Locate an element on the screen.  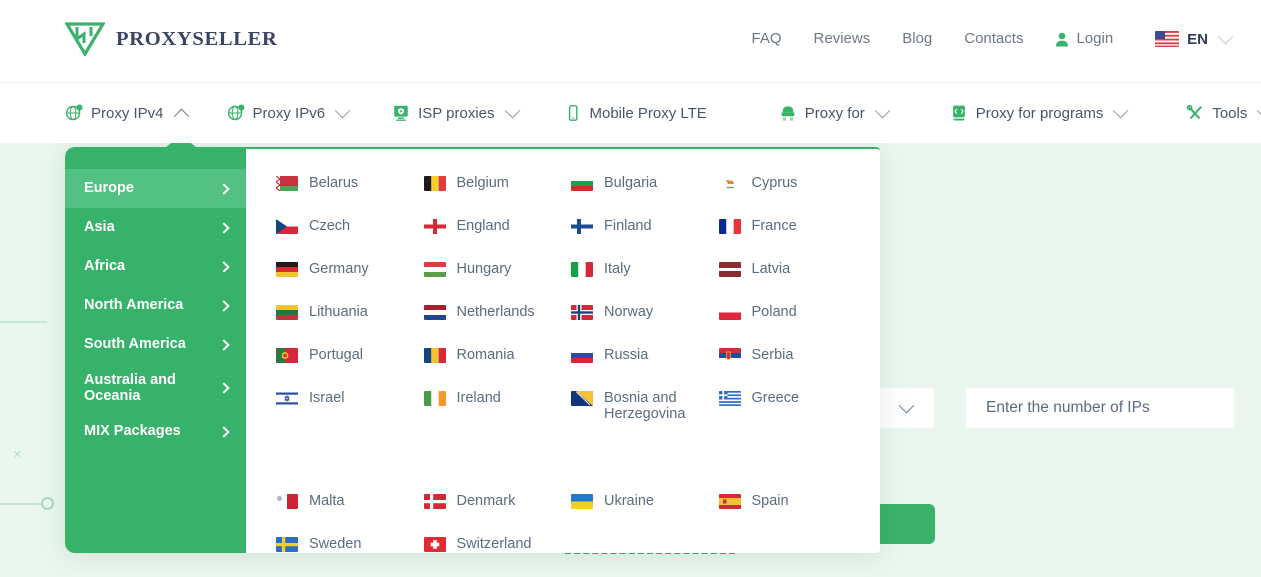
country-label: Hungary is located at coordinates (484, 269).